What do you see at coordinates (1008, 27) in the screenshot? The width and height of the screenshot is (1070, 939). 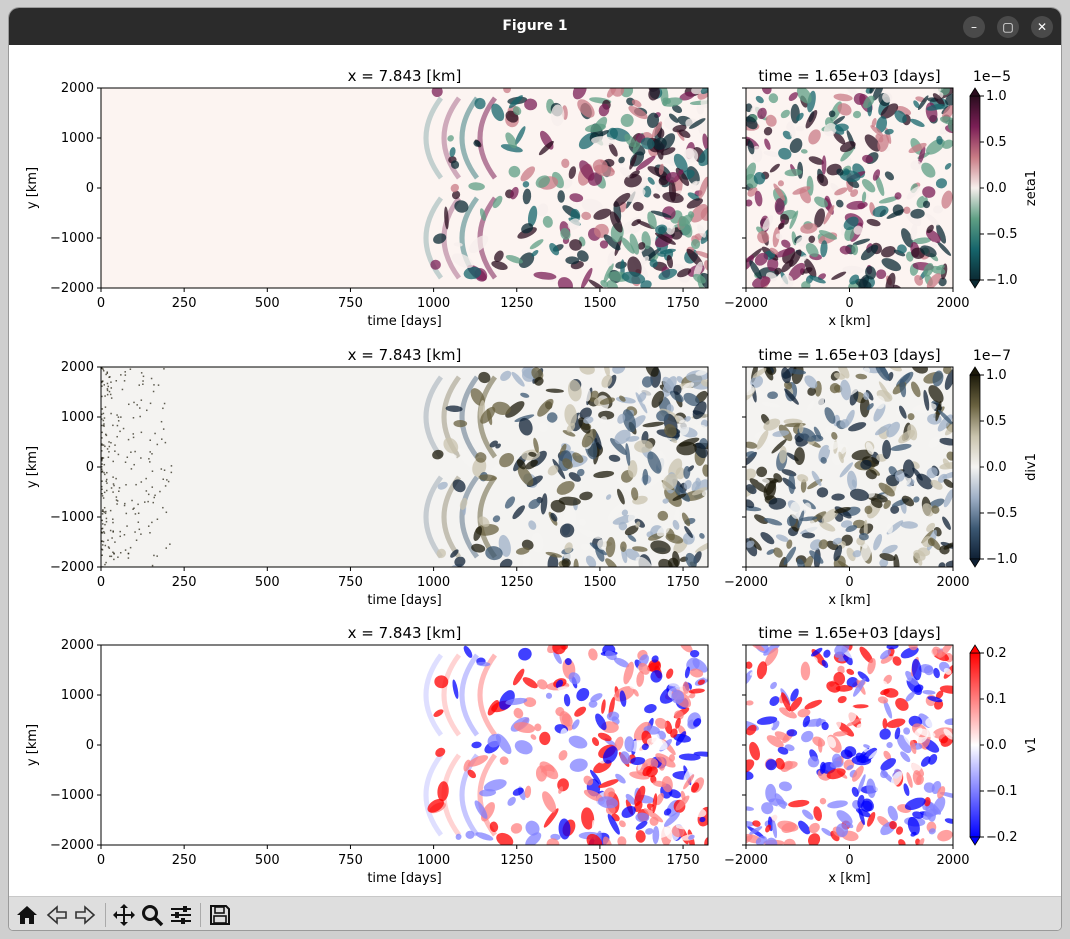 I see `maximize-button: ▢` at bounding box center [1008, 27].